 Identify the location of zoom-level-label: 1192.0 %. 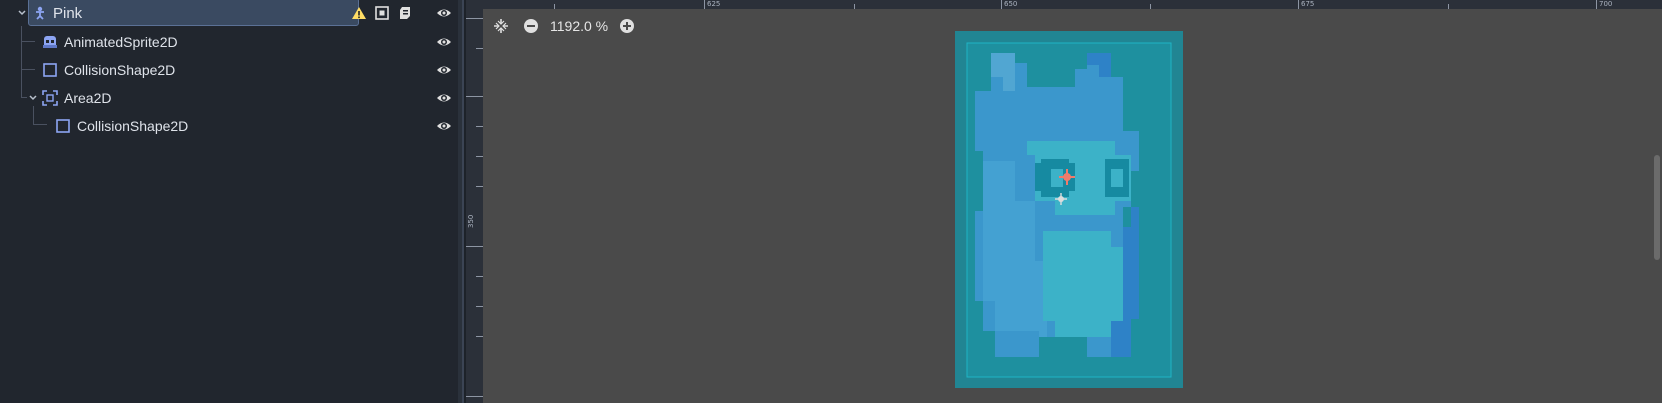
(579, 26).